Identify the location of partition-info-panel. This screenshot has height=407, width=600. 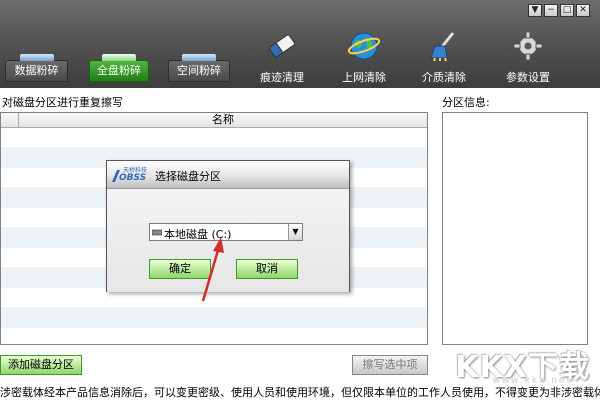
(515, 228).